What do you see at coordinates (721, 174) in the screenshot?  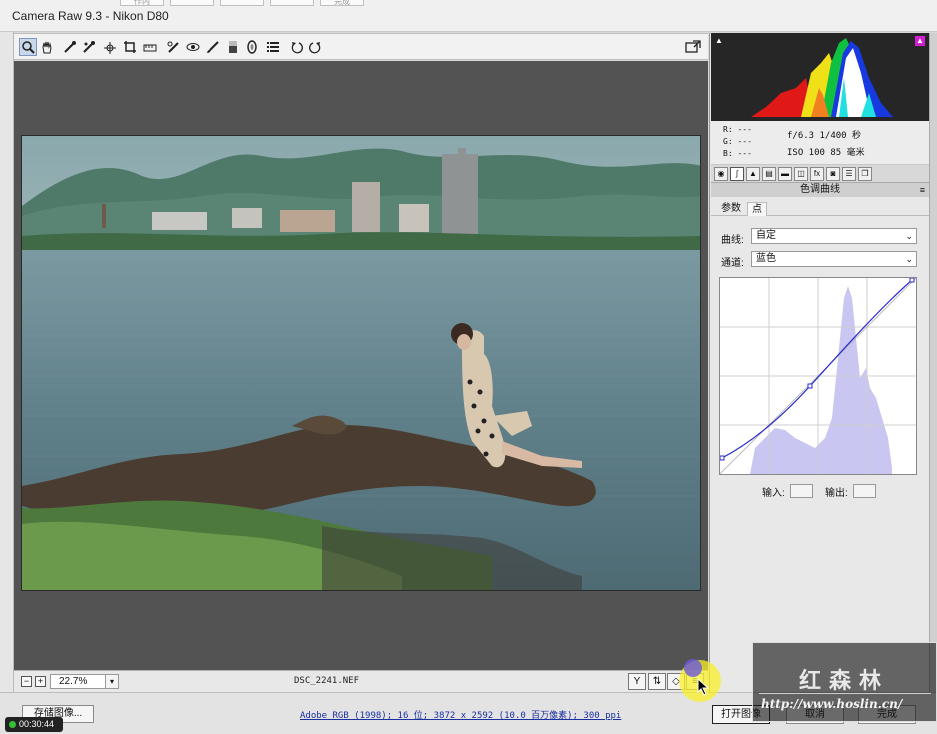 I see `basic-tab-icon: ◉` at bounding box center [721, 174].